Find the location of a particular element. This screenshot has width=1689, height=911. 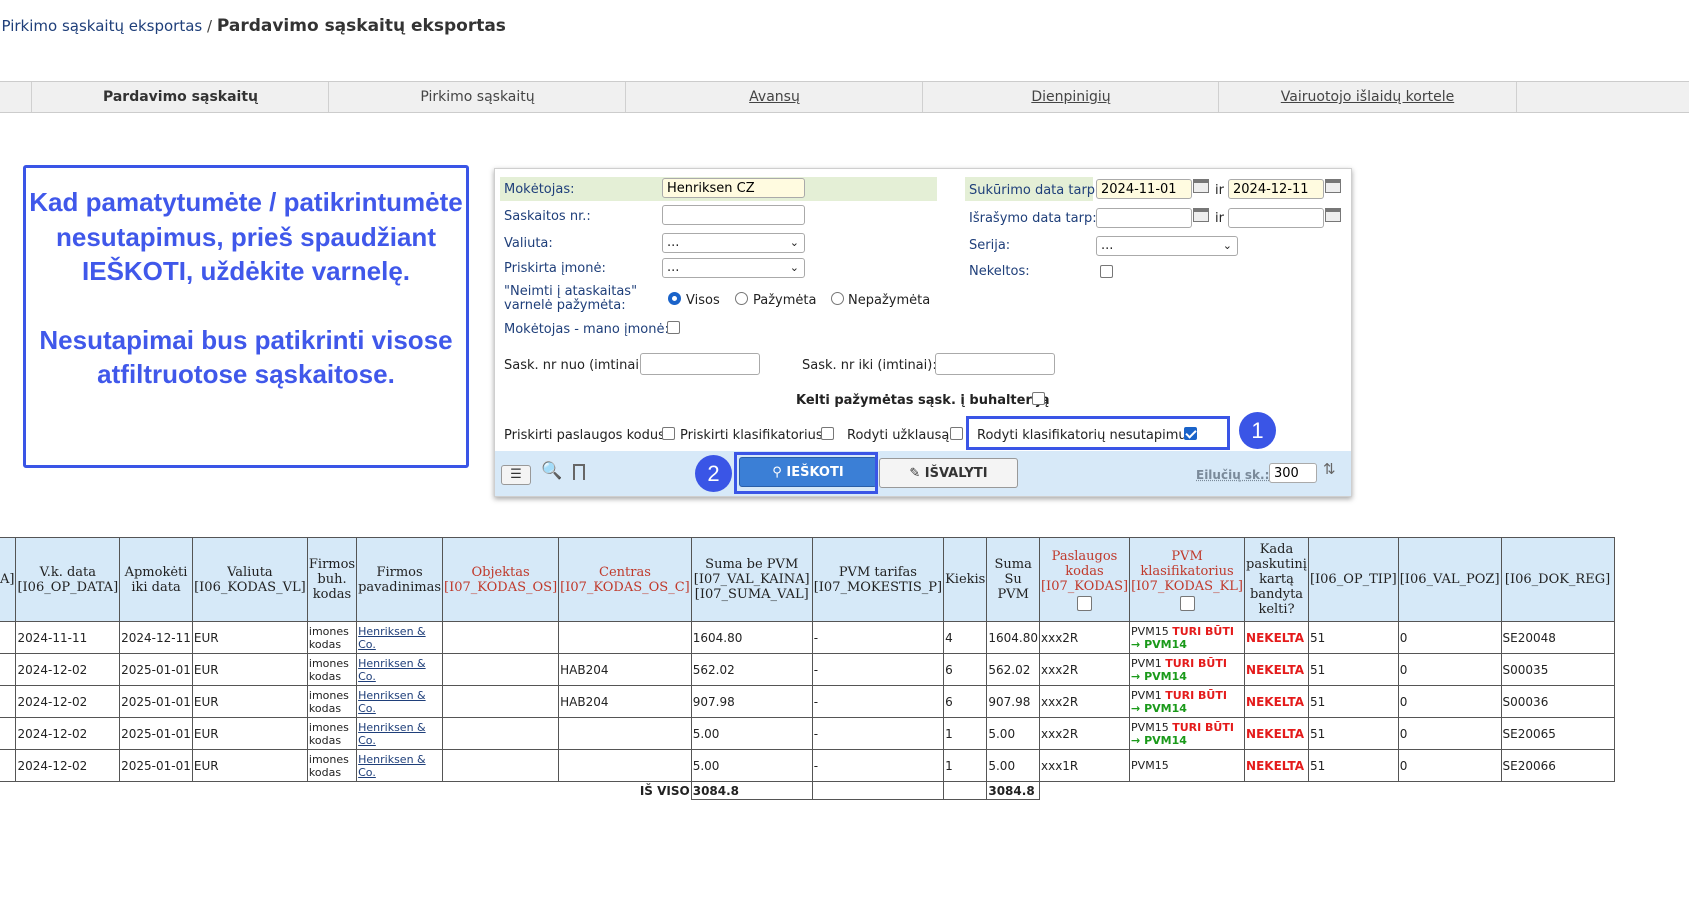

sukurimo-from-input is located at coordinates (1144, 189).